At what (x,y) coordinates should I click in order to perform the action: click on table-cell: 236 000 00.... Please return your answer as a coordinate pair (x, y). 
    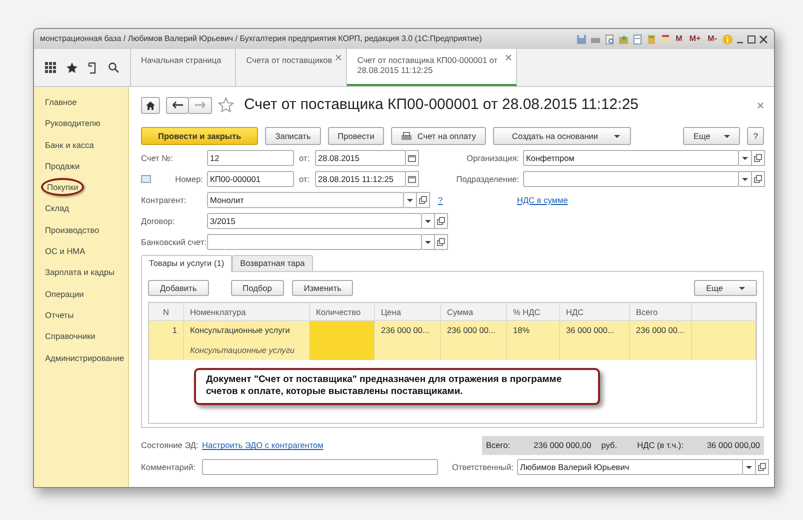
    Looking at the image, I should click on (408, 340).